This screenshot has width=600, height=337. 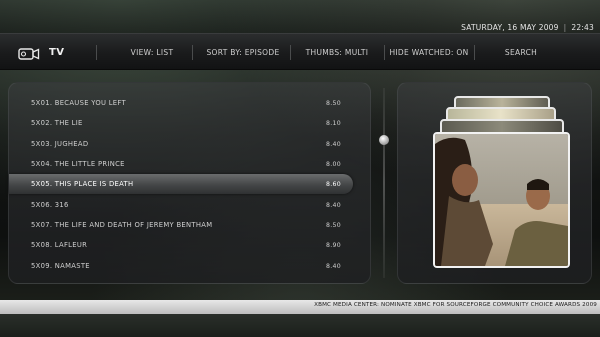 I want to click on episode-title: 5X05. THIS PLACE IS DEATH, so click(x=82, y=184).